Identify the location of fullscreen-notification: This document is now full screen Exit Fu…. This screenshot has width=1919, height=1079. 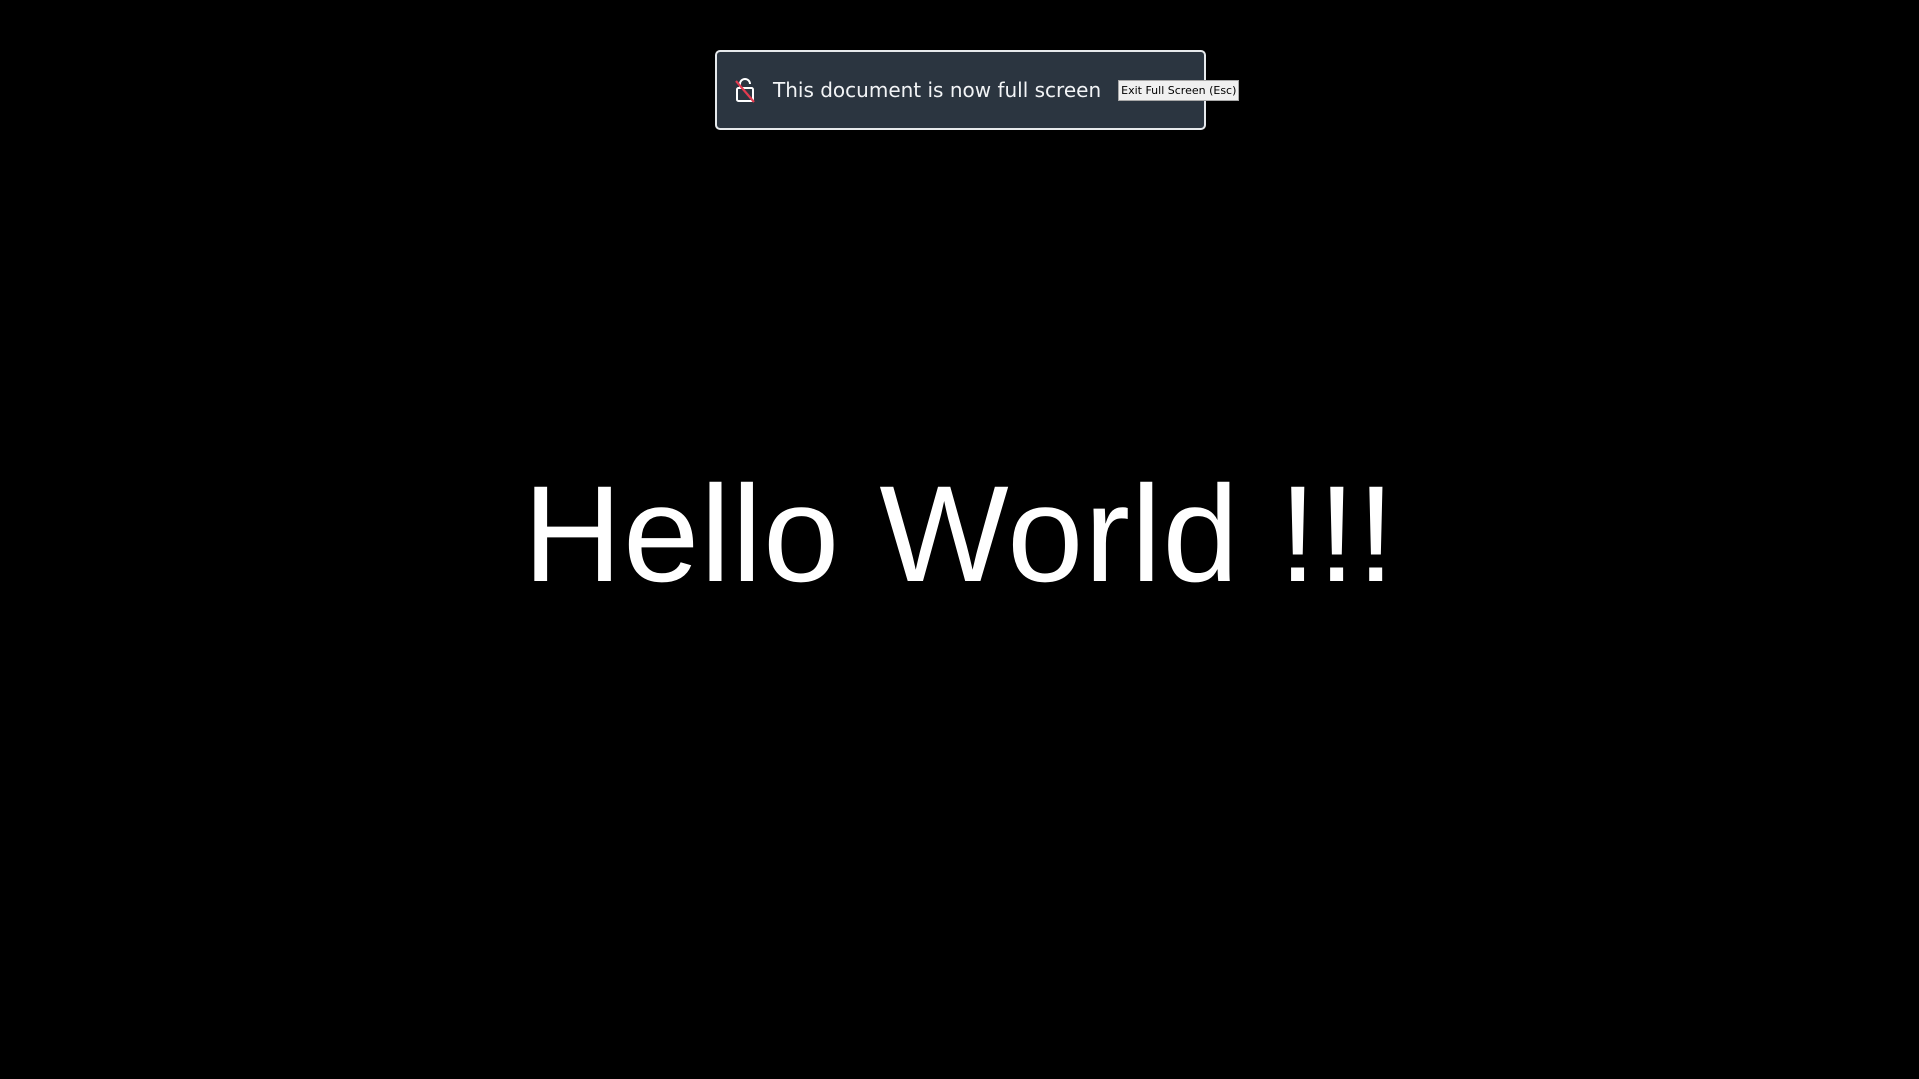
(977, 90).